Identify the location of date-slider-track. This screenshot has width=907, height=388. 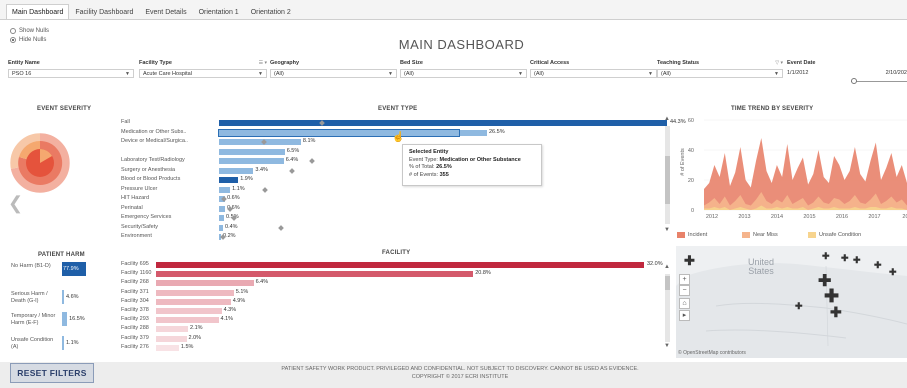
(879, 81).